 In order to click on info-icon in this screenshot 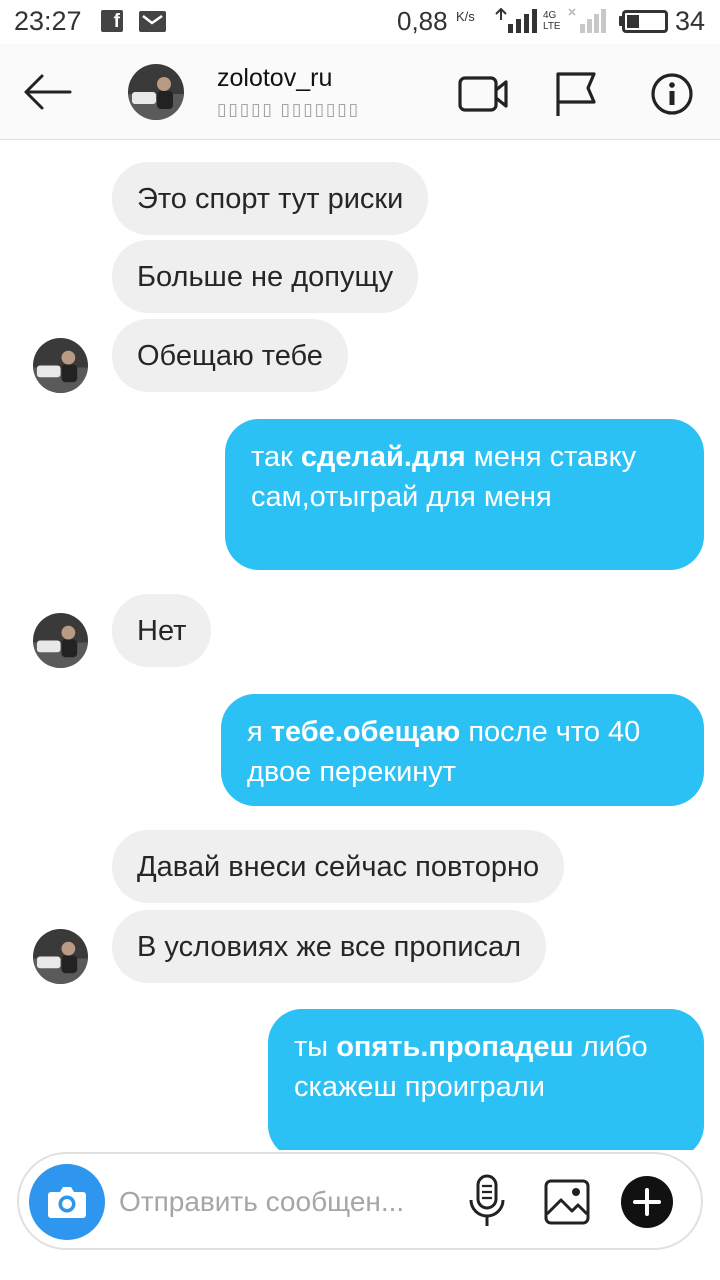, I will do `click(672, 94)`.